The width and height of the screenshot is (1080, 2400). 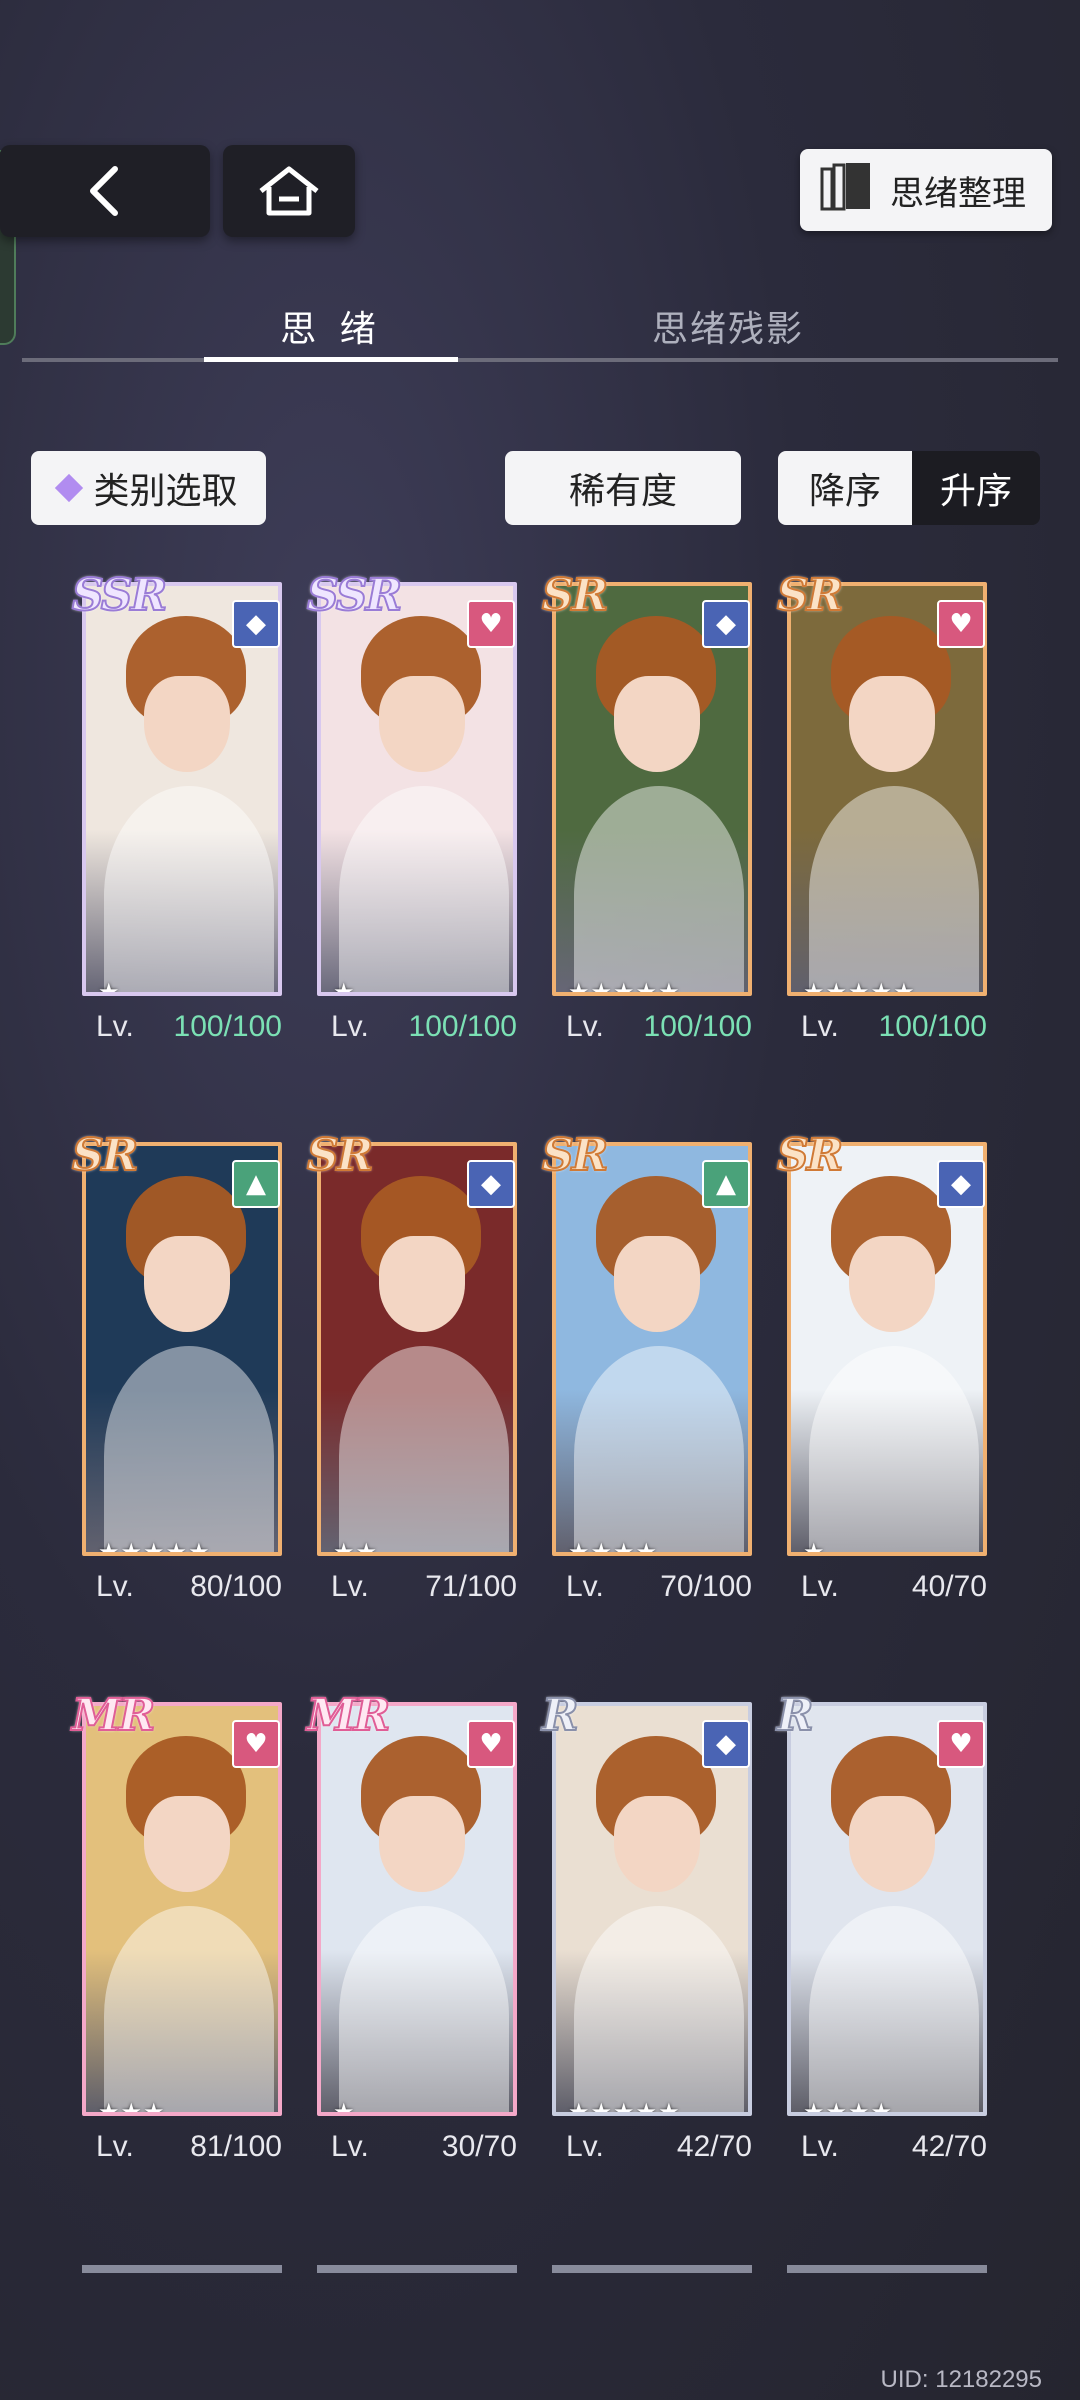 I want to click on level-value: 70/100, so click(x=706, y=1586).